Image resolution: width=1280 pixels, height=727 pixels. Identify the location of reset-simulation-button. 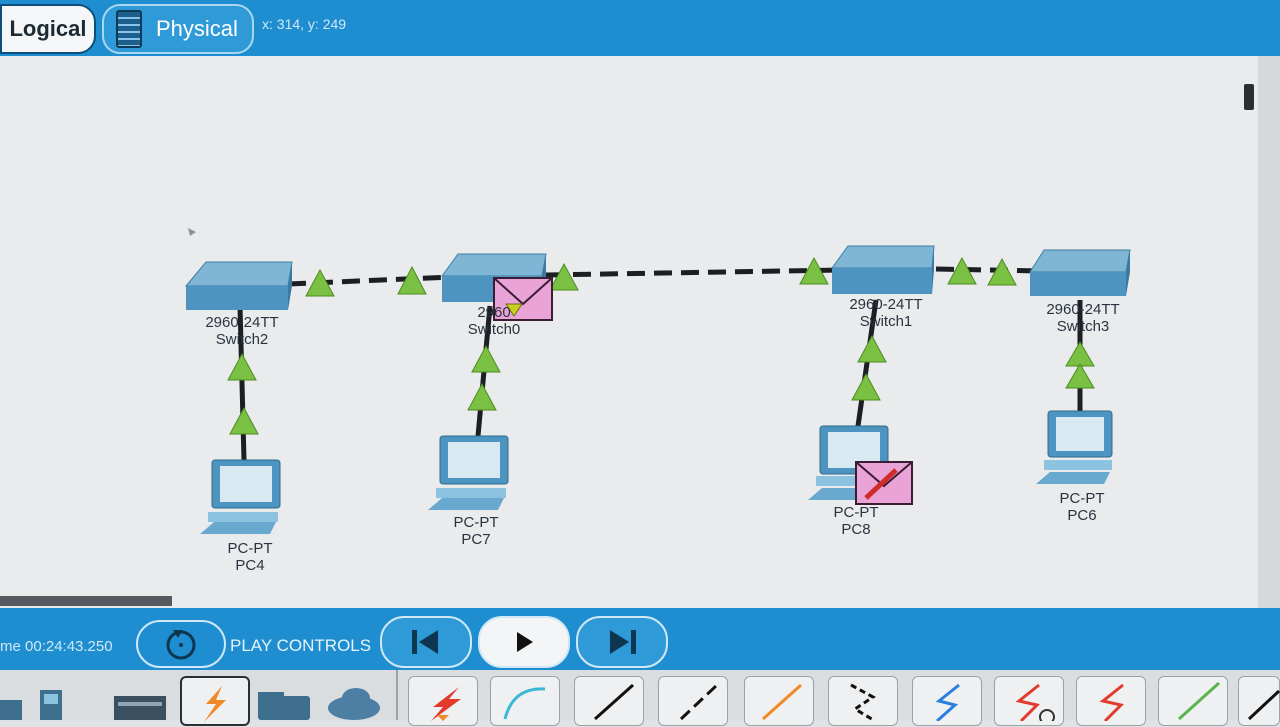
(181, 644).